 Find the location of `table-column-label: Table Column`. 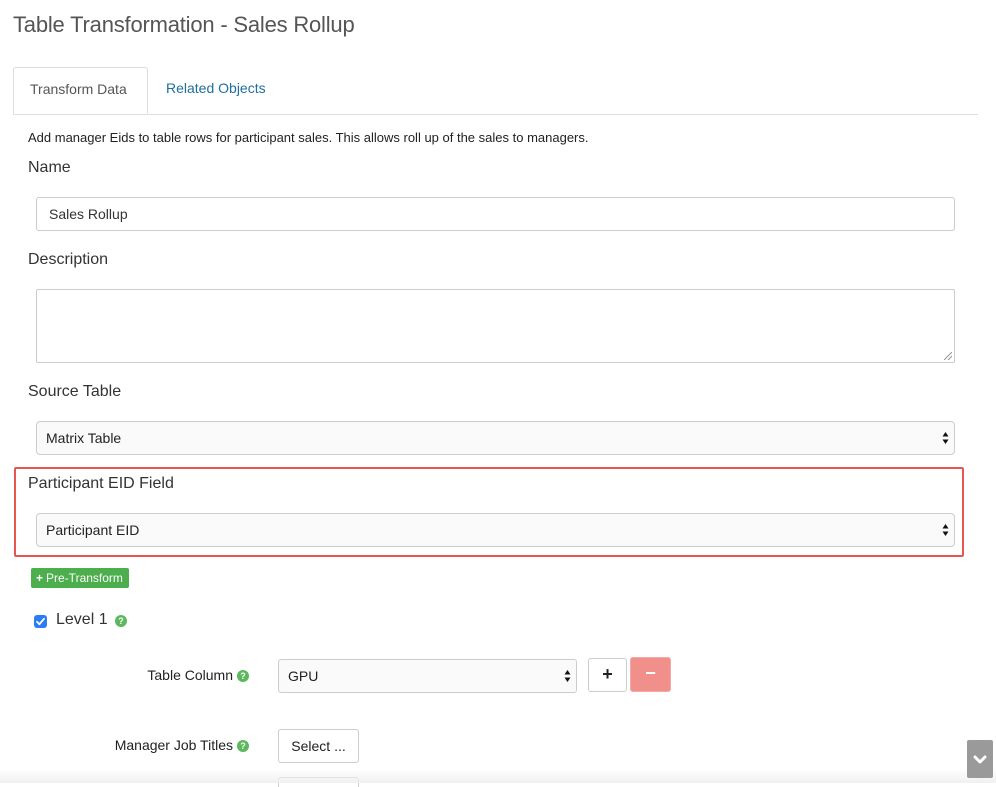

table-column-label: Table Column is located at coordinates (190, 675).